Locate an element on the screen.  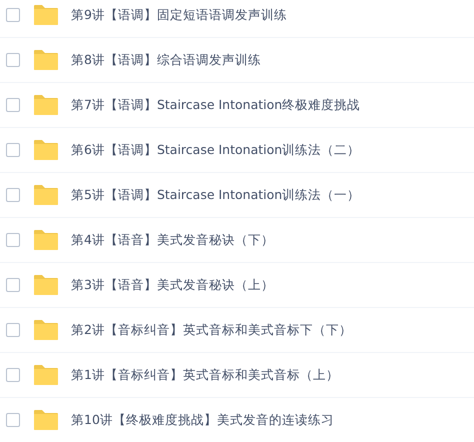
file-name: 第2讲【音标纠音】英式音标和美式音标下（下） is located at coordinates (211, 330).